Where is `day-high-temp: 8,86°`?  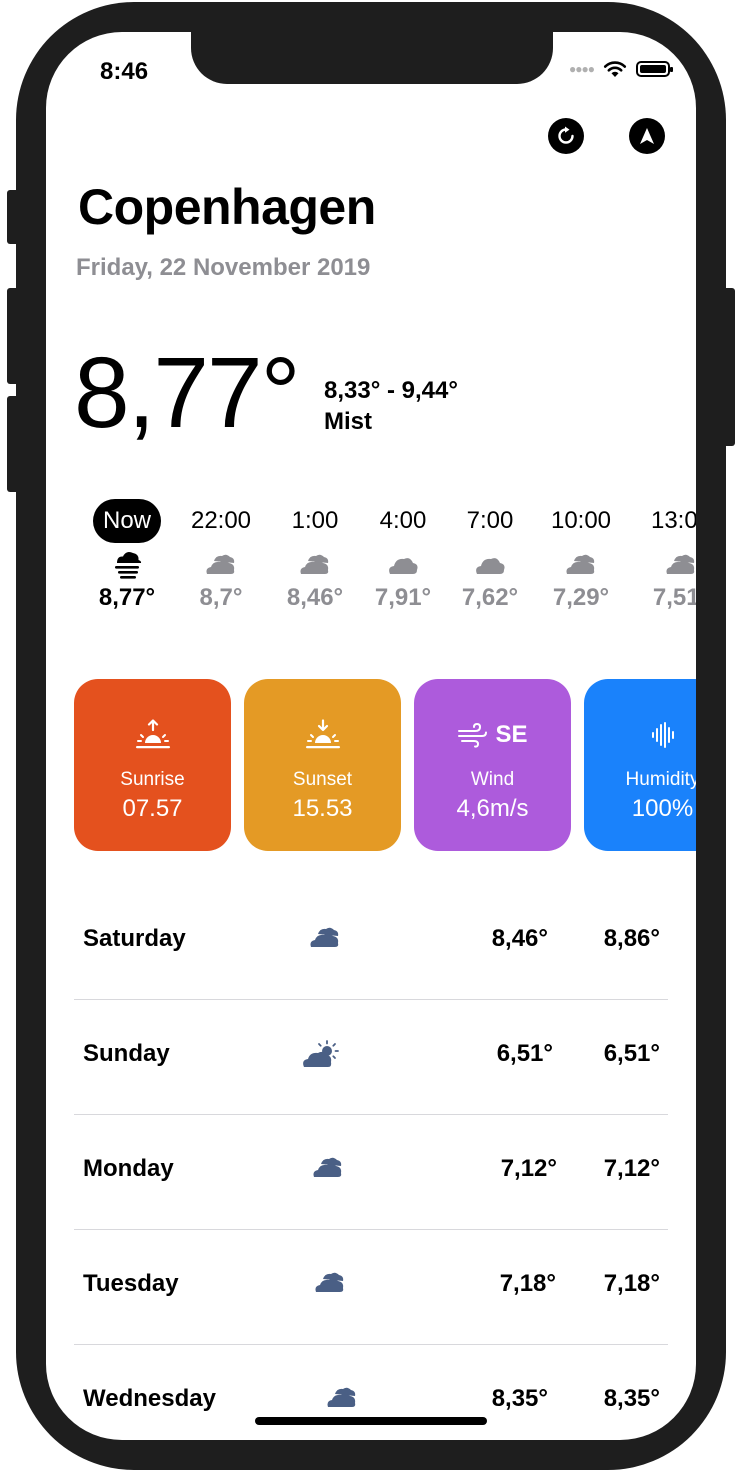 day-high-temp: 8,86° is located at coordinates (631, 938).